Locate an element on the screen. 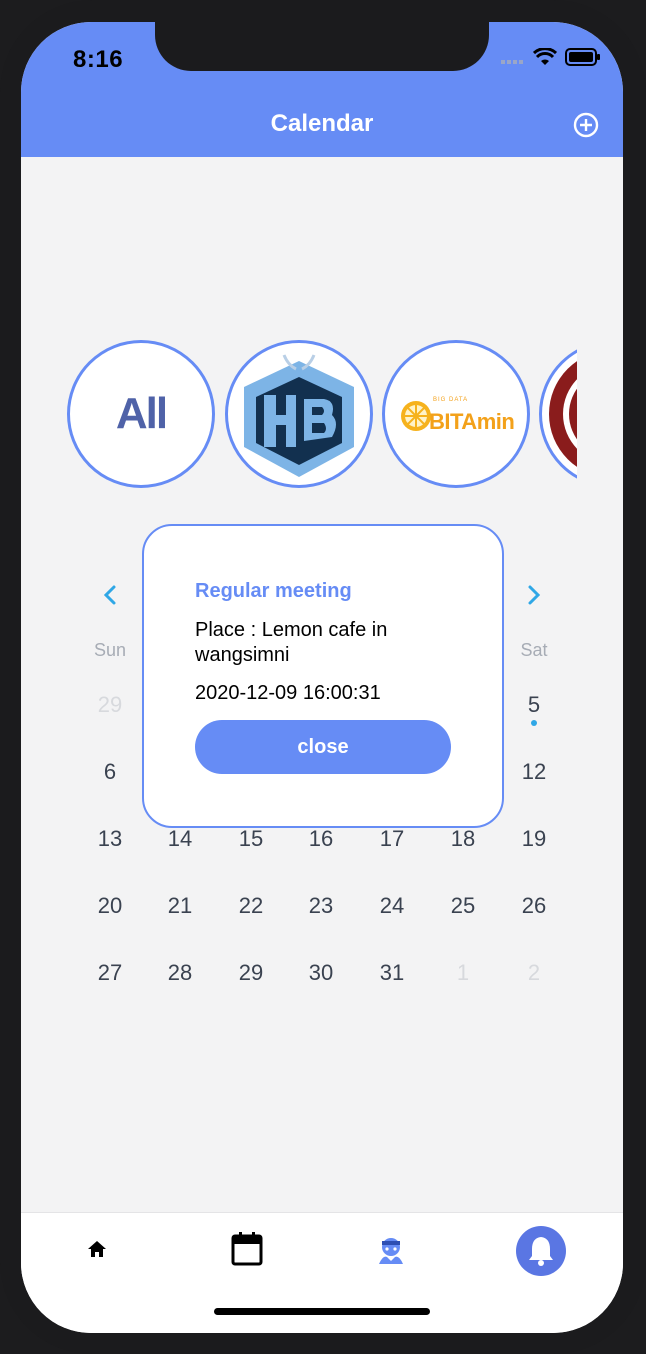  sunday-logo is located at coordinates (563, 414).